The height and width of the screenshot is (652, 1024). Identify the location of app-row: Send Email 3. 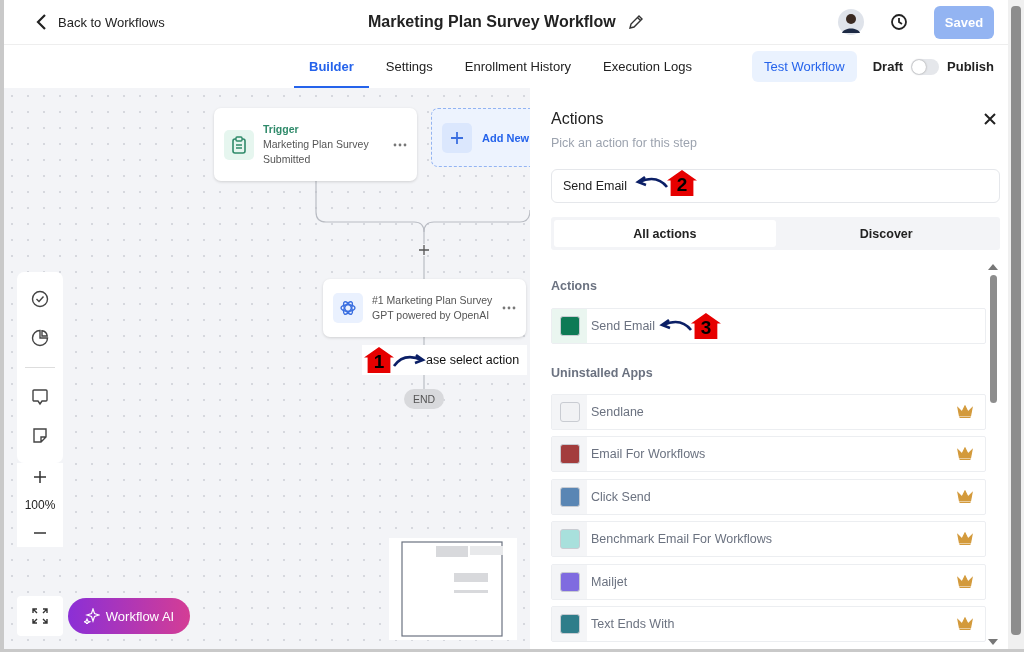
(768, 326).